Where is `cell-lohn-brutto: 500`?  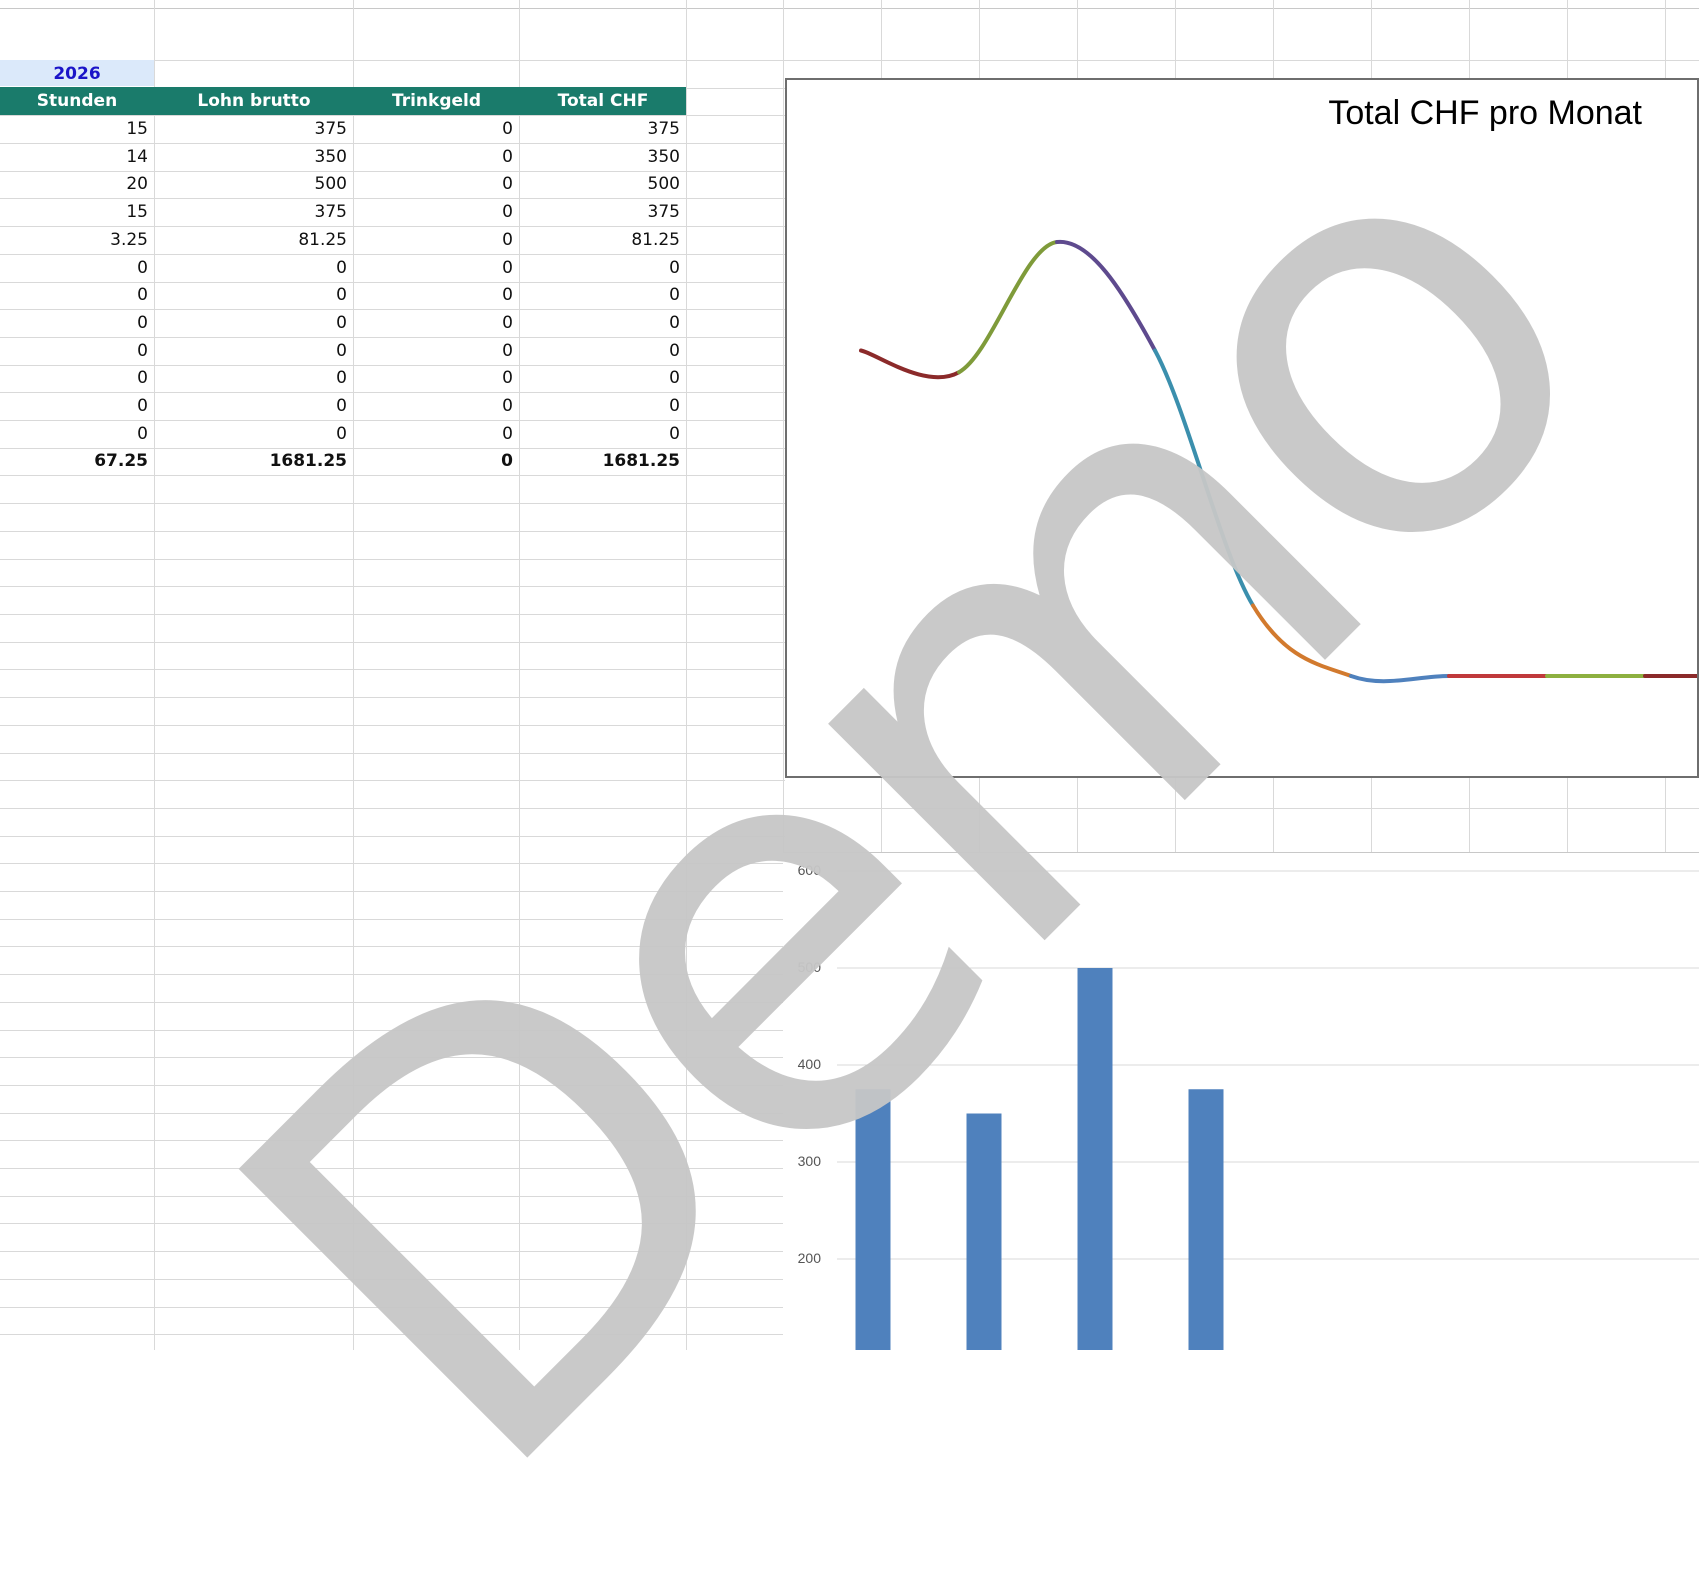 cell-lohn-brutto: 500 is located at coordinates (254, 184).